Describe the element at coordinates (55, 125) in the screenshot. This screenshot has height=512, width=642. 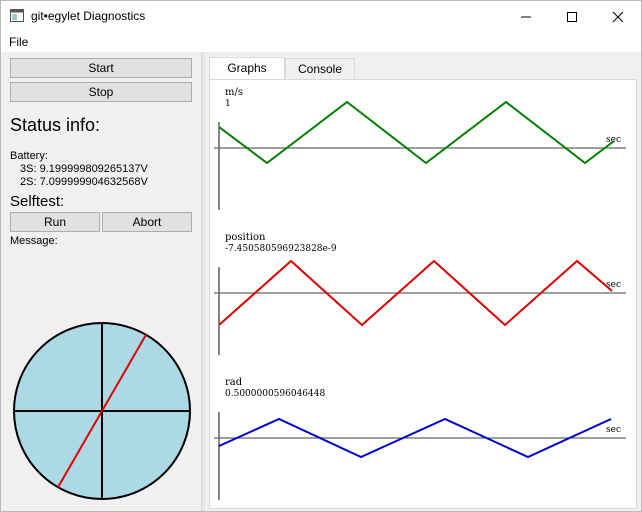
I see `status-heading: Status info:` at that location.